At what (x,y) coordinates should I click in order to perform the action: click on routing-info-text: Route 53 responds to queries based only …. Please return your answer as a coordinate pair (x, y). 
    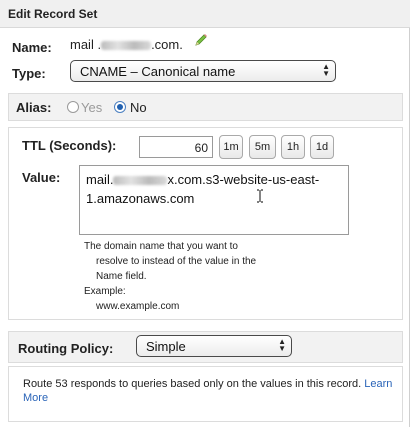
    Looking at the image, I should click on (210, 391).